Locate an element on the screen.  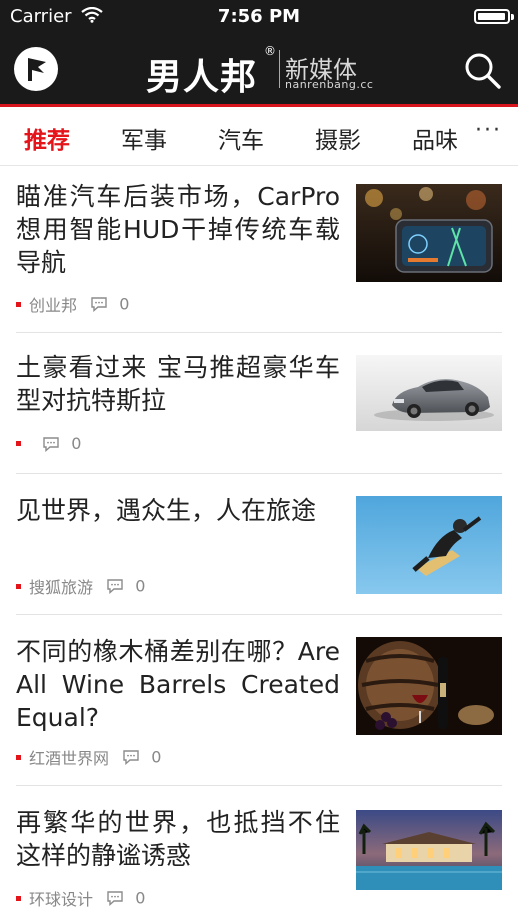
article-item: 再繁华的世界，也抵挡不住这样的静谧诱惑 环球设计 0 is located at coordinates (259, 853).